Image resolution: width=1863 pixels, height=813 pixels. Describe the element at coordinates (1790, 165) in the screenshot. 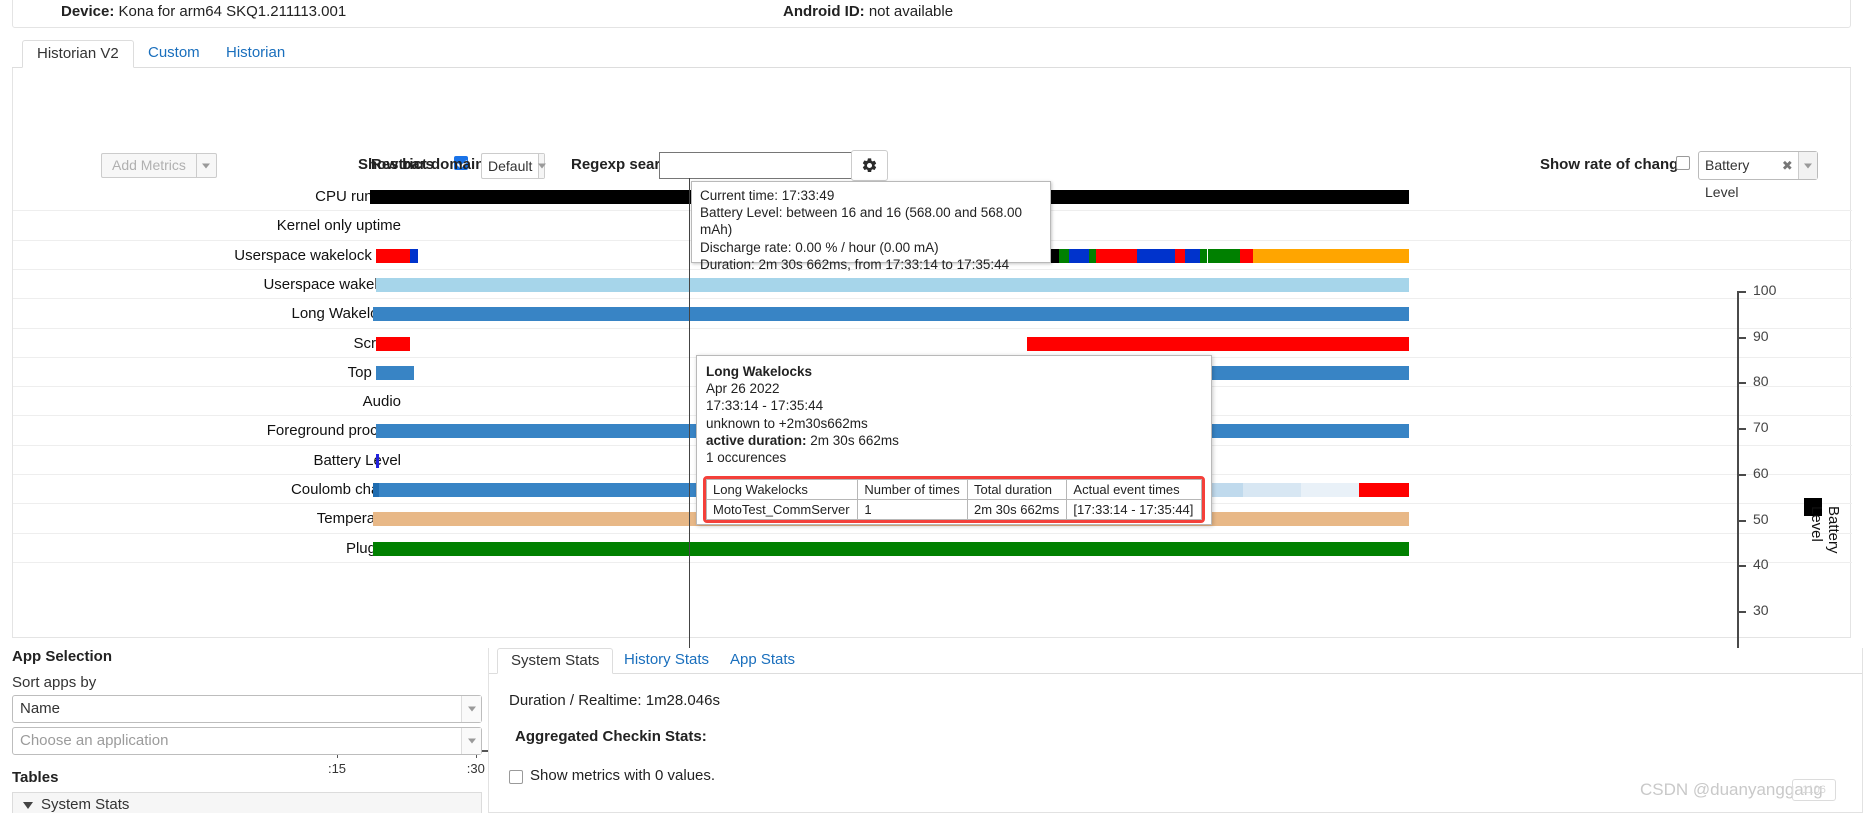

I see `metric-remove-icon: ✖` at that location.